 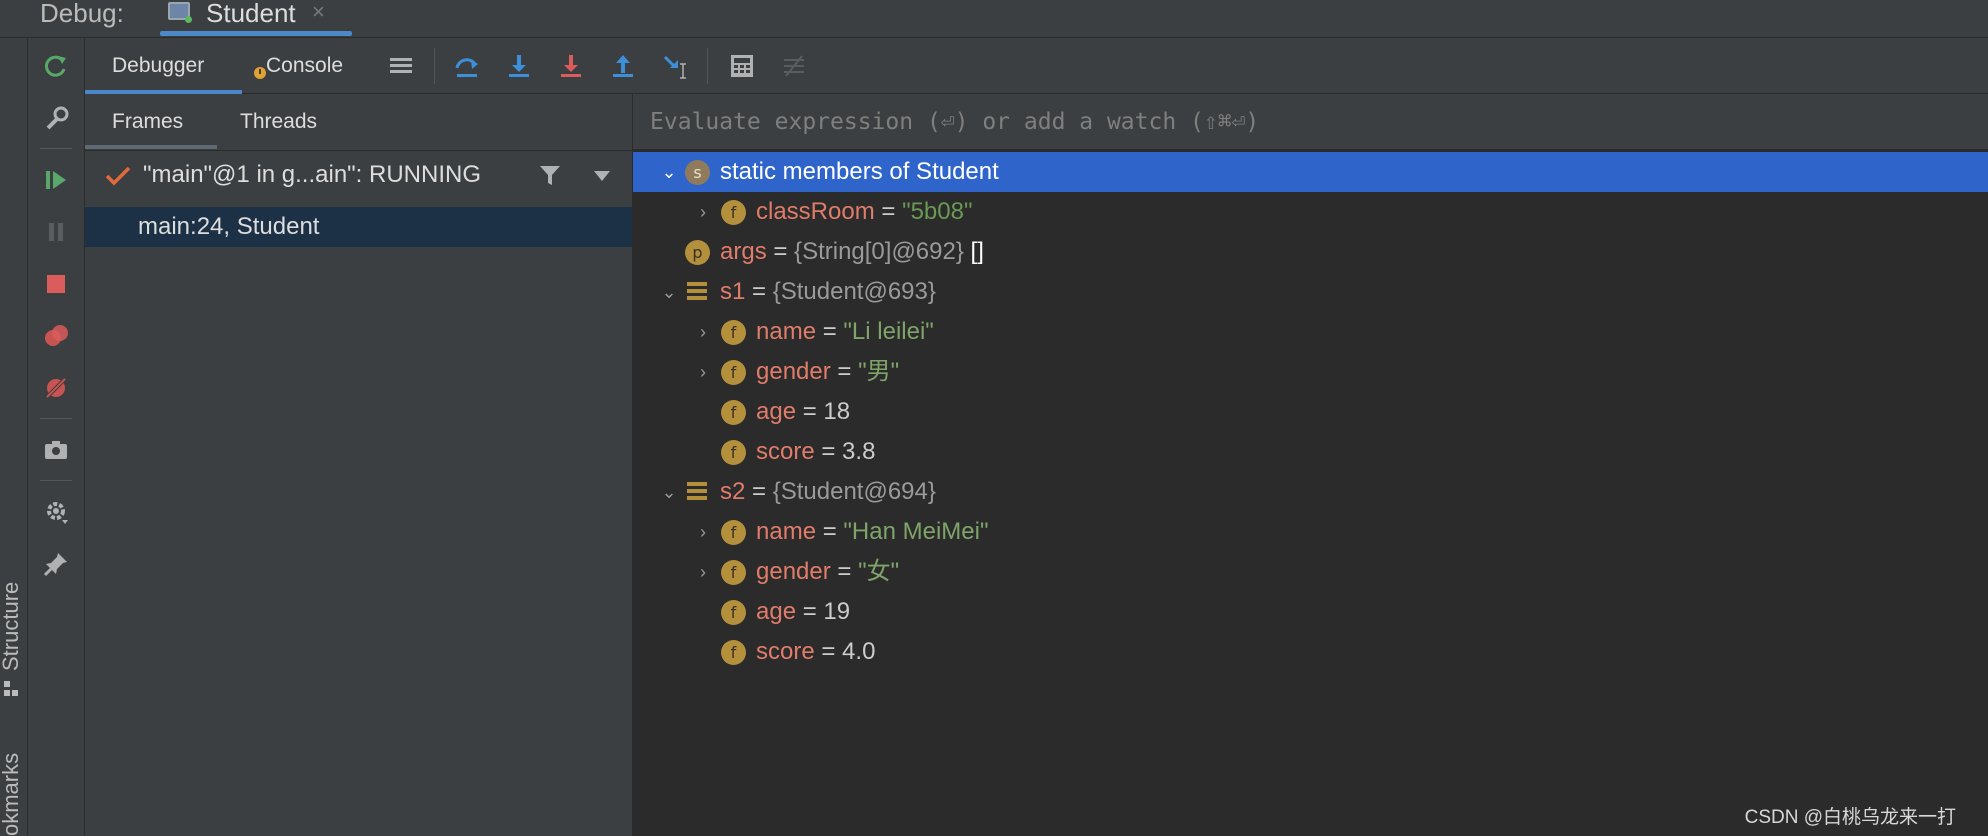 I want to click on structure-tool-tab: Structure, so click(x=12, y=626).